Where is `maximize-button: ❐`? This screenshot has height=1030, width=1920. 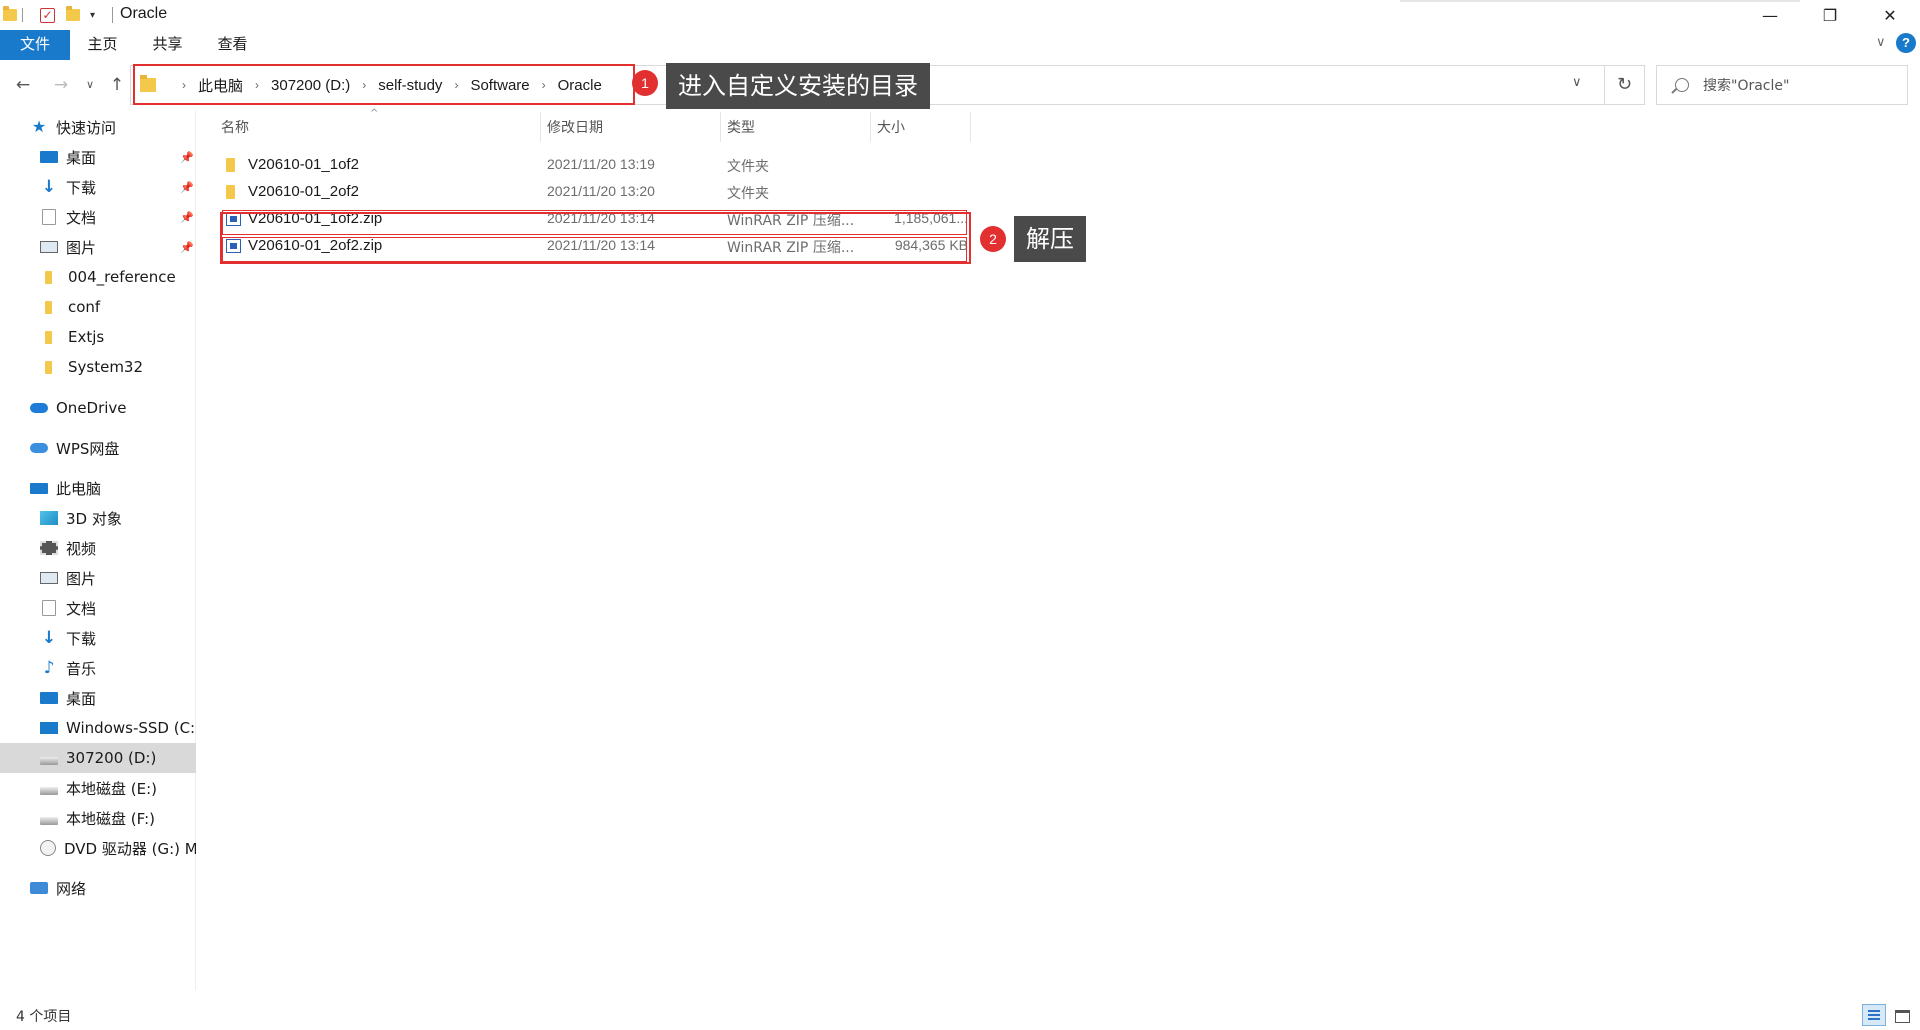
maximize-button: ❐ is located at coordinates (1830, 15).